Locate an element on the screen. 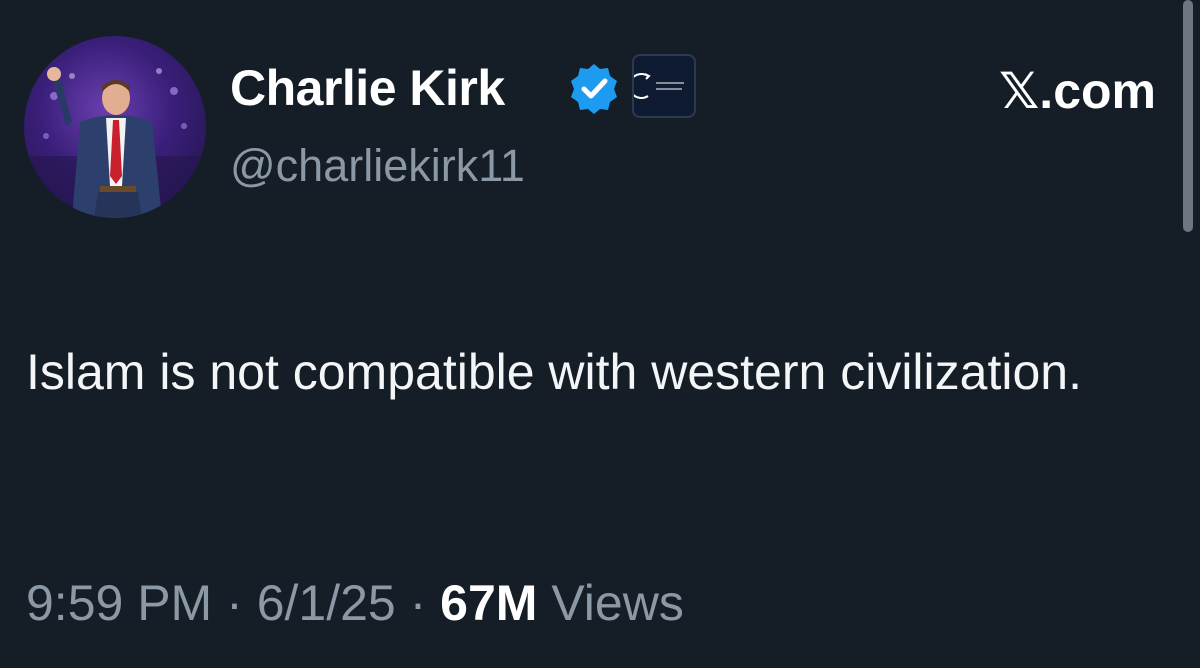  tweet-date: 6/1/25 is located at coordinates (326, 603).